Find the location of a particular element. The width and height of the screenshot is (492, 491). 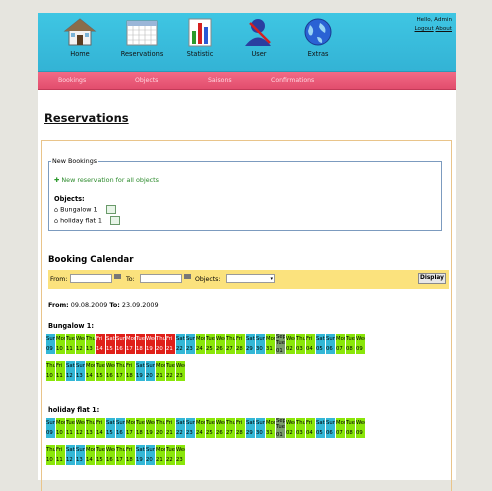

calendar-day-cell: Fri 21 is located at coordinates (171, 344).